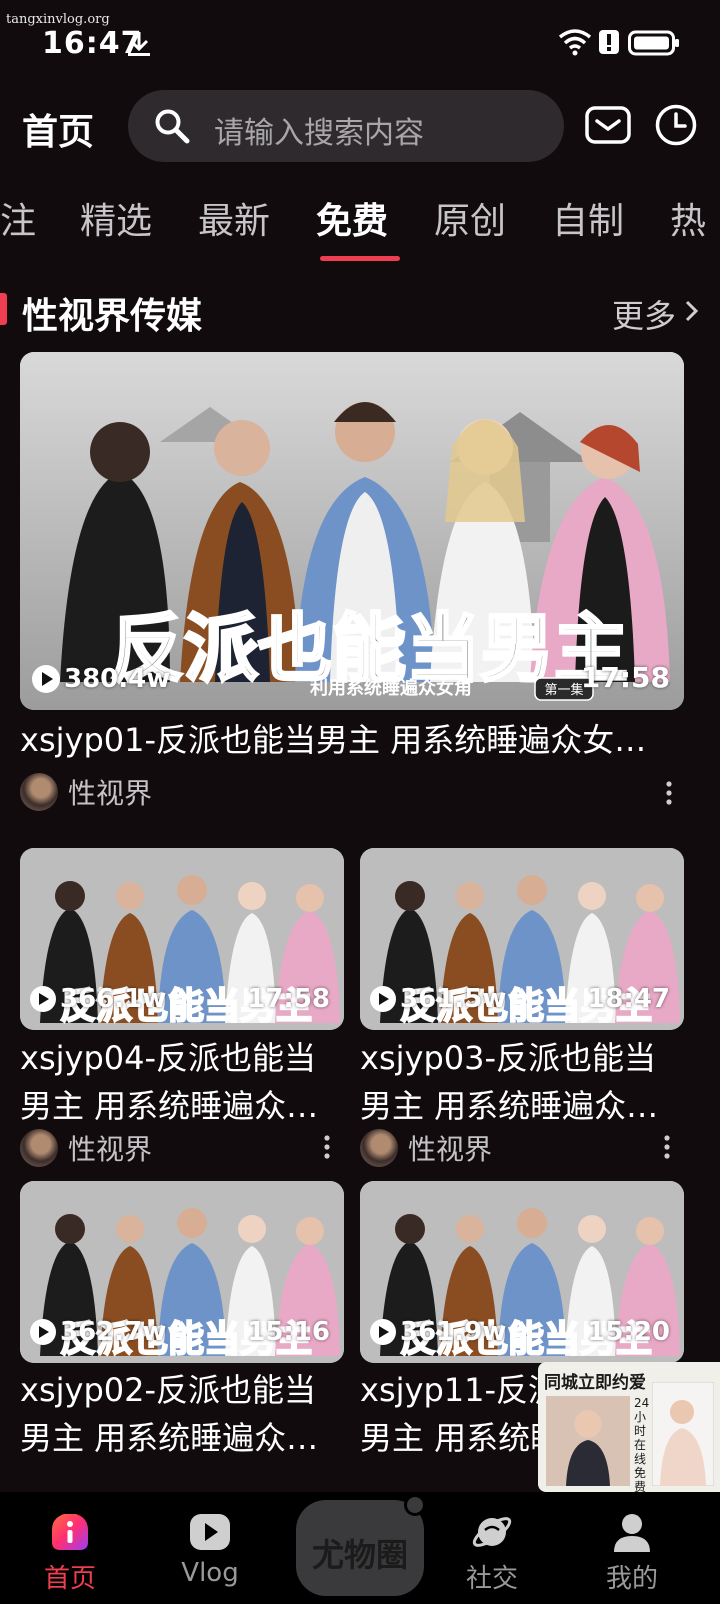 The height and width of the screenshot is (1604, 720). I want to click on section-header: 性视界传媒 更多, so click(360, 311).